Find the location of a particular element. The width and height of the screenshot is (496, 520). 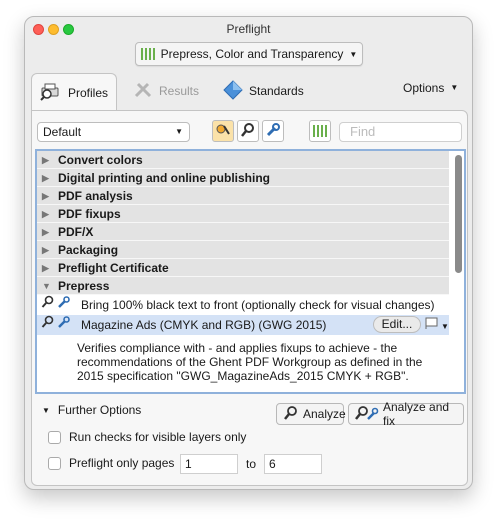

category-row: ▶ Packaging is located at coordinates (243, 250).